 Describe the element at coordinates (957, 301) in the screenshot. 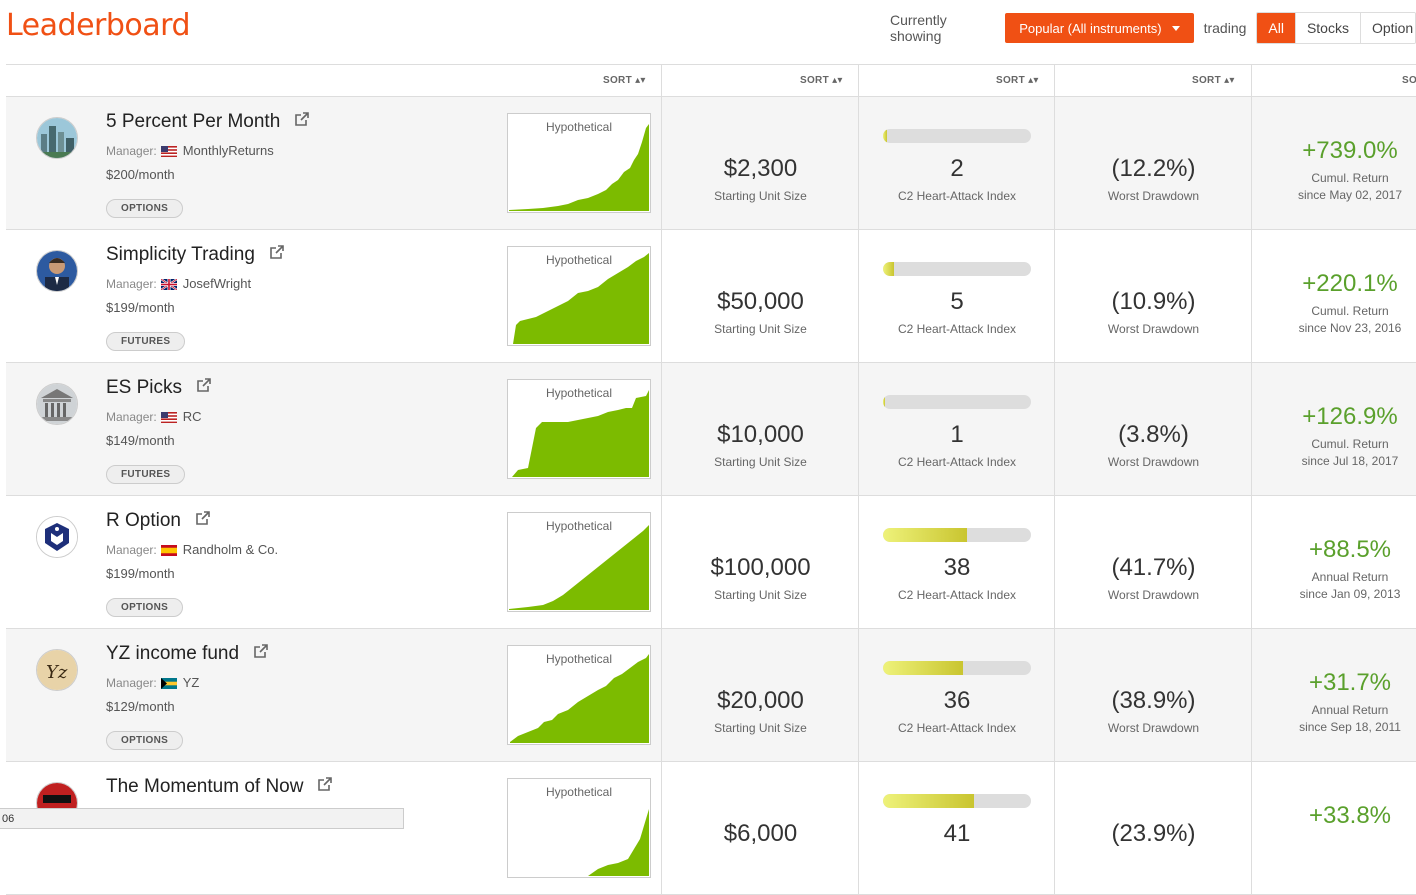

I see `heart-attack-value: 5` at that location.